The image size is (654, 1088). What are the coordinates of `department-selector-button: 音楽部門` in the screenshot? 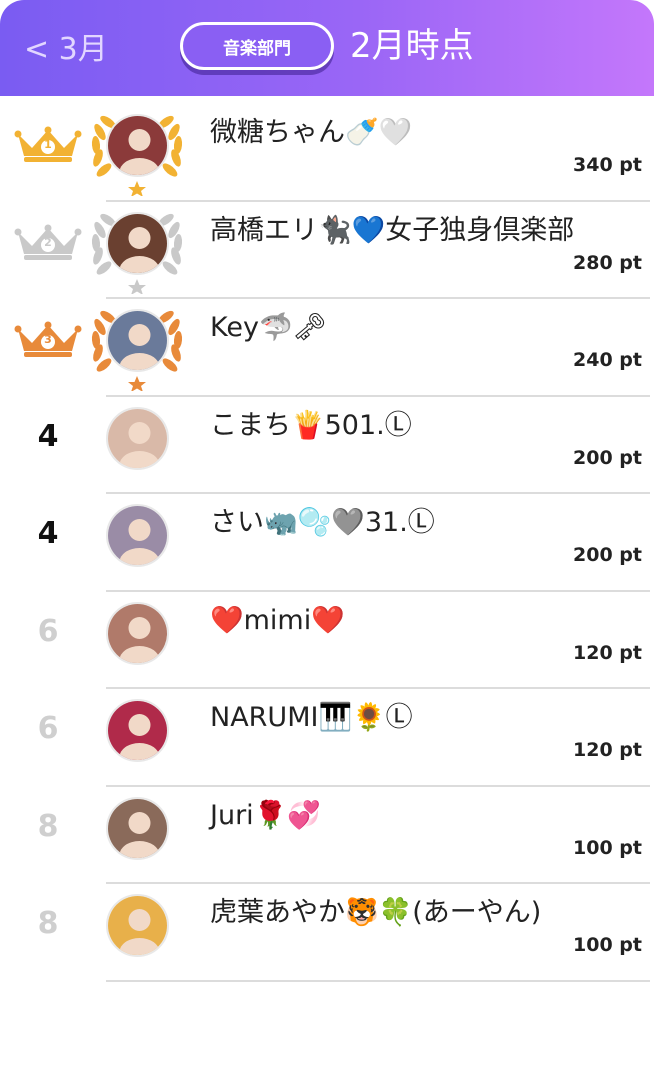 It's located at (257, 46).